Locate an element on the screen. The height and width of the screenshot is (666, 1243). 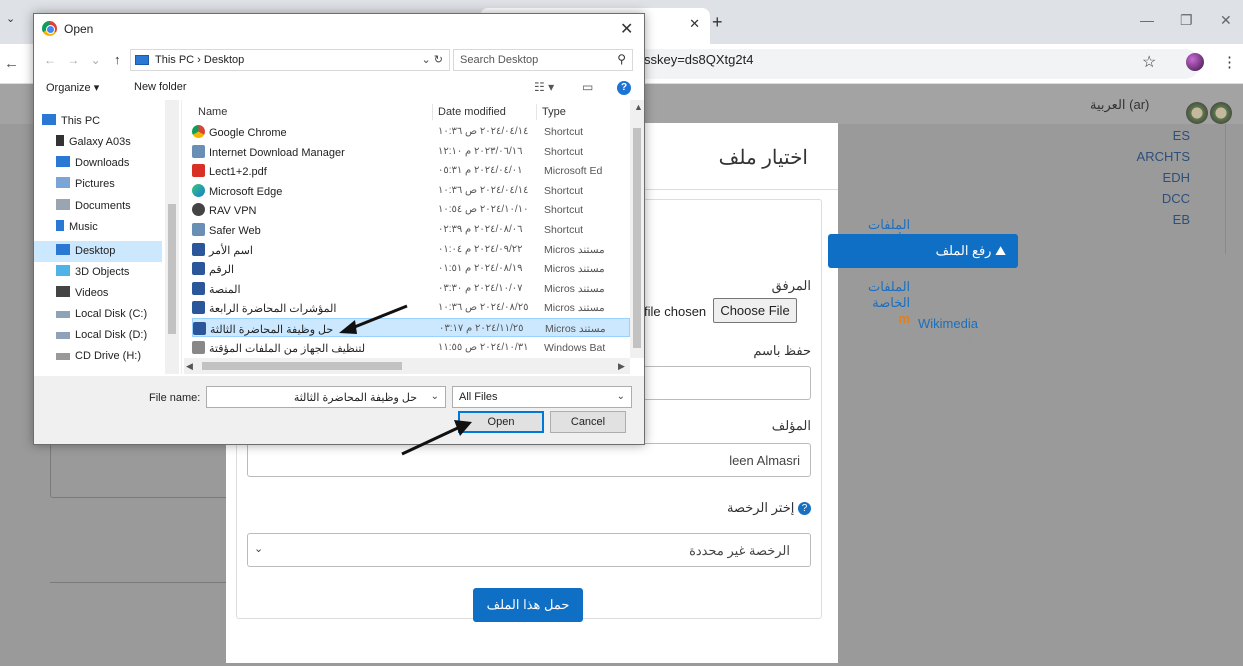
view-options-icon: ☷ ▾ is located at coordinates (544, 87).